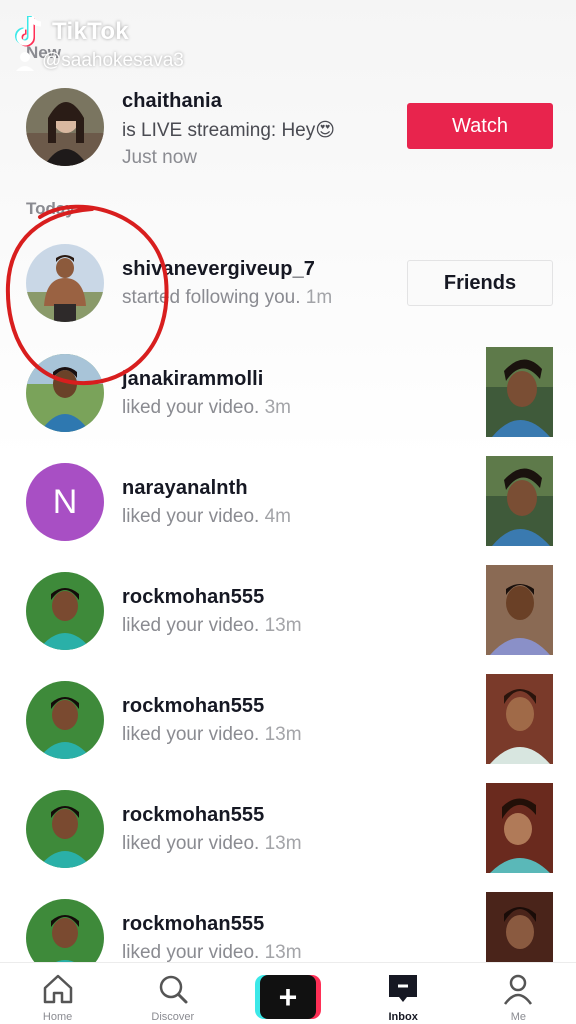  What do you see at coordinates (50, 208) in the screenshot?
I see `section-label-today: Today` at bounding box center [50, 208].